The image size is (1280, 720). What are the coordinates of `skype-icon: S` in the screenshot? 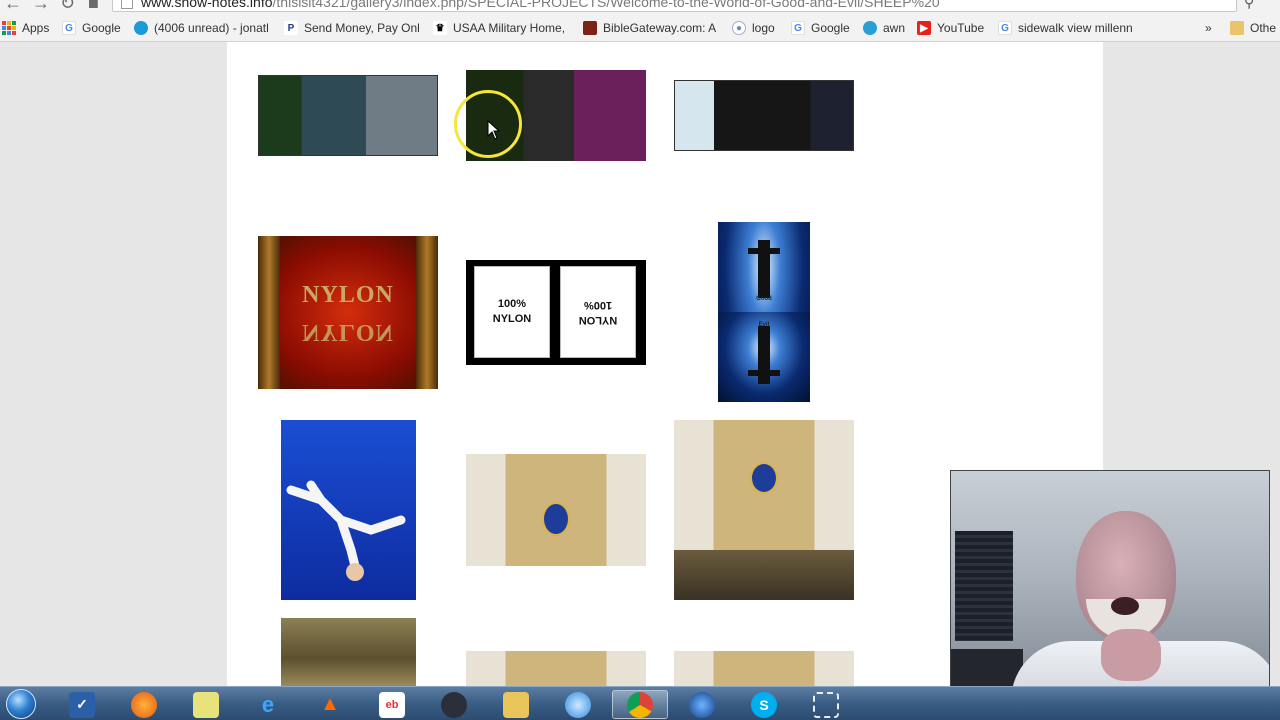 It's located at (764, 704).